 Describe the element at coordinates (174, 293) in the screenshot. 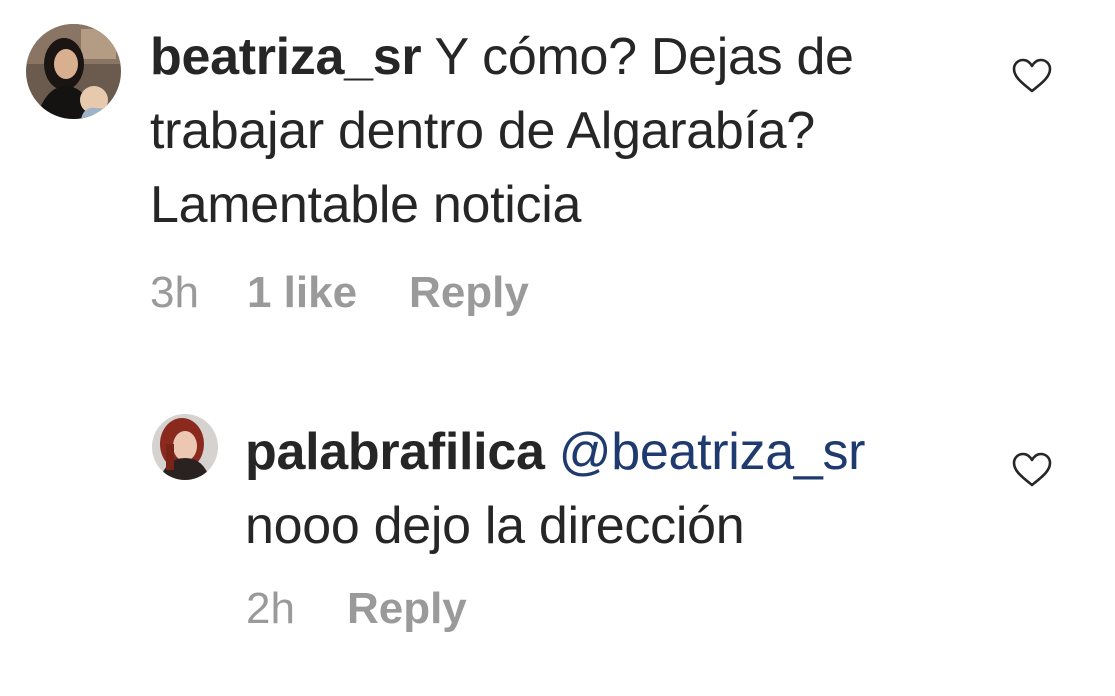

I see `comment-timestamp: 3h` at that location.